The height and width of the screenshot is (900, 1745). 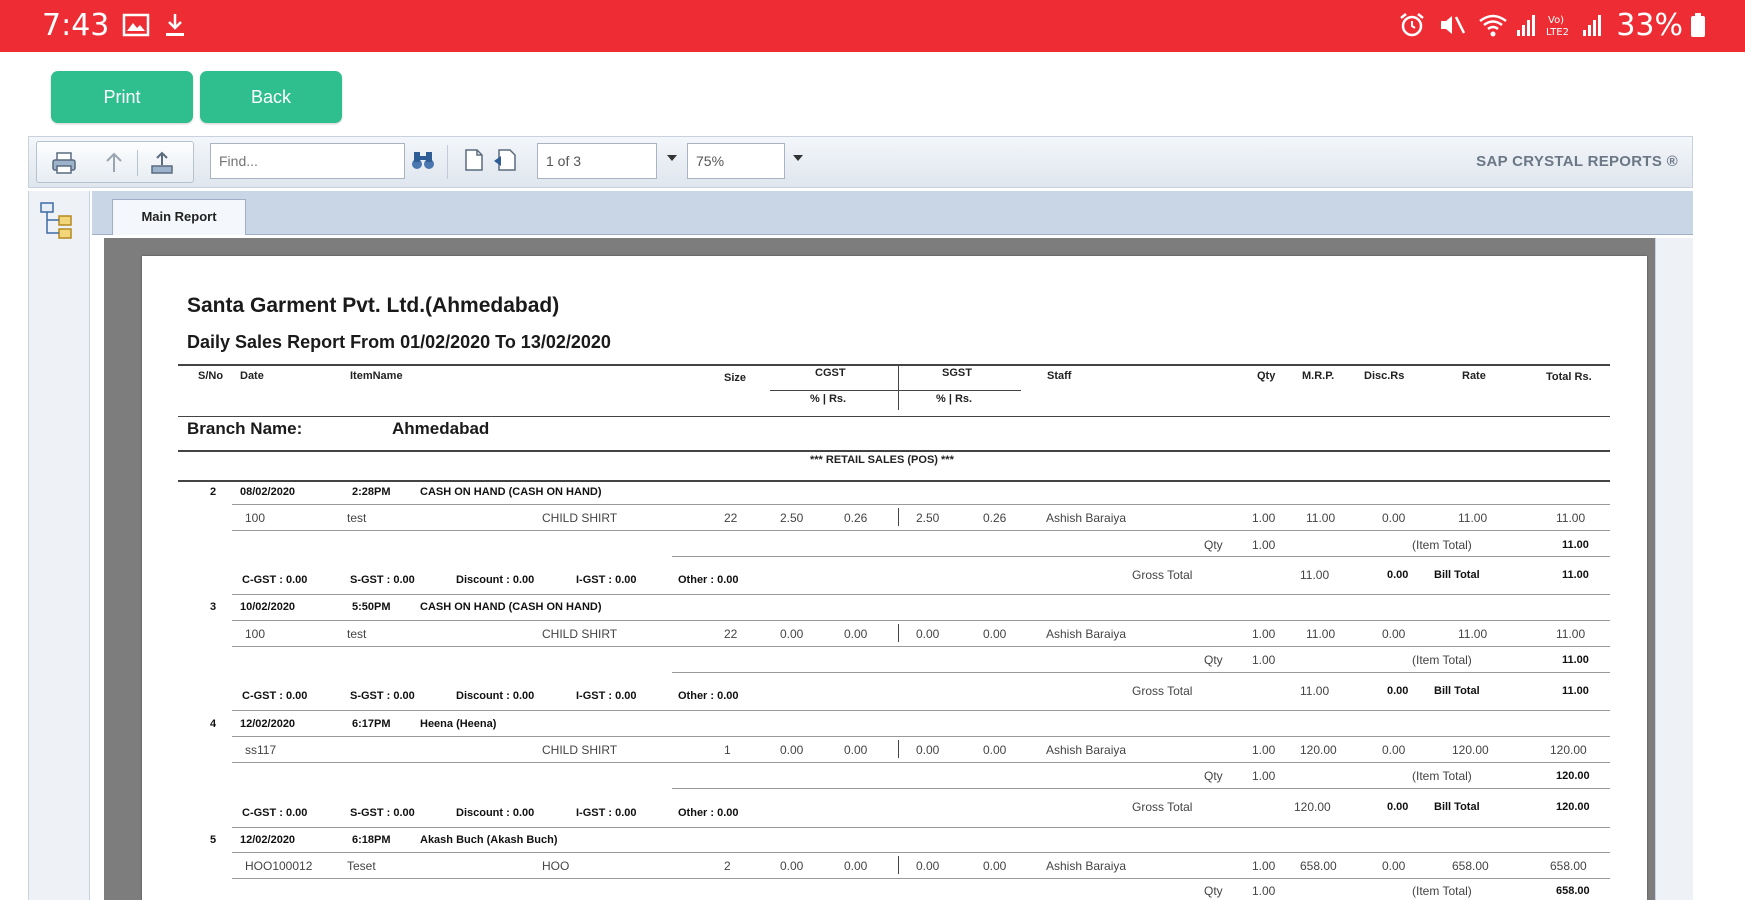 I want to click on report-tab-strip: Main Report, so click(x=892, y=213).